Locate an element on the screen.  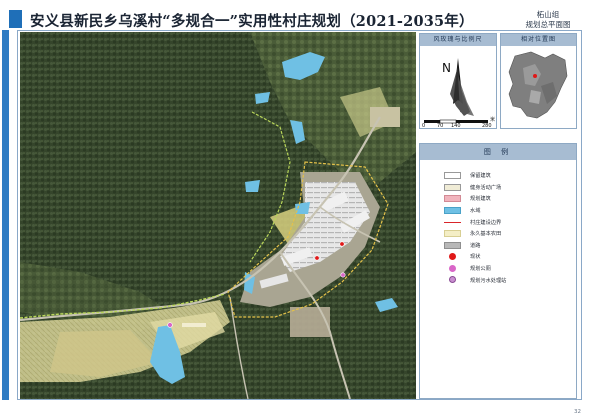
scale-panel: 风玫瑰与比例尺 N 0 70 140 280 米 is located at coordinates (458, 81).